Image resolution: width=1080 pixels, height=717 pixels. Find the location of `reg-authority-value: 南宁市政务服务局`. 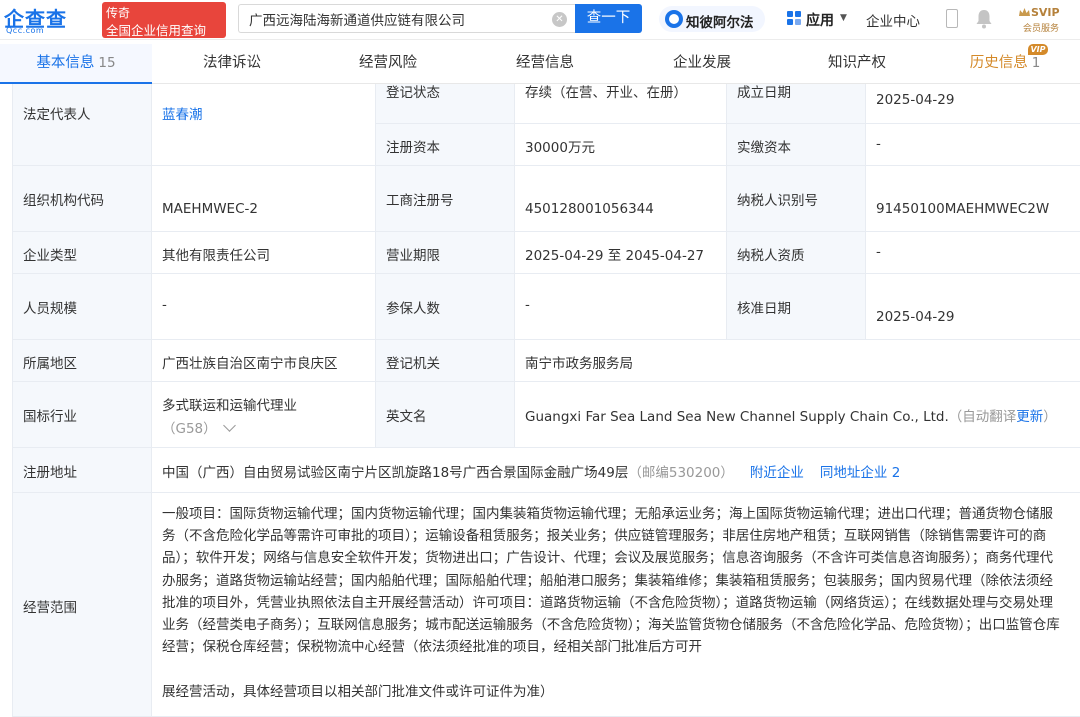

reg-authority-value: 南宁市政务服务局 is located at coordinates (579, 364).